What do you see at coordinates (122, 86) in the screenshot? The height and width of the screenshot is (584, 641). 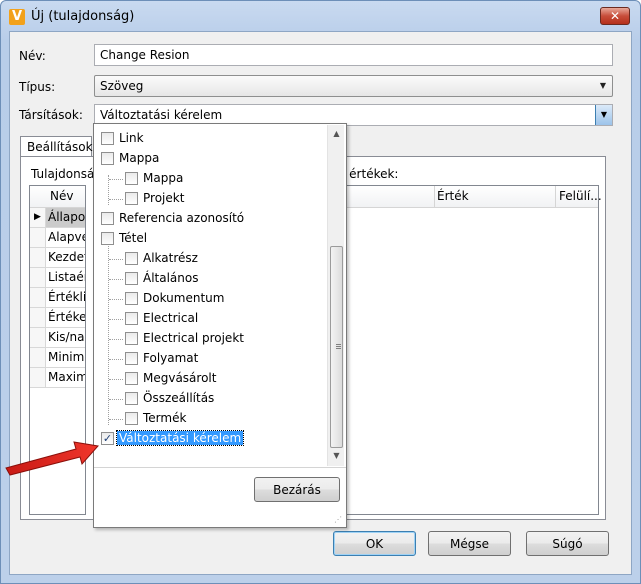 I see `type-value: Szöveg` at bounding box center [122, 86].